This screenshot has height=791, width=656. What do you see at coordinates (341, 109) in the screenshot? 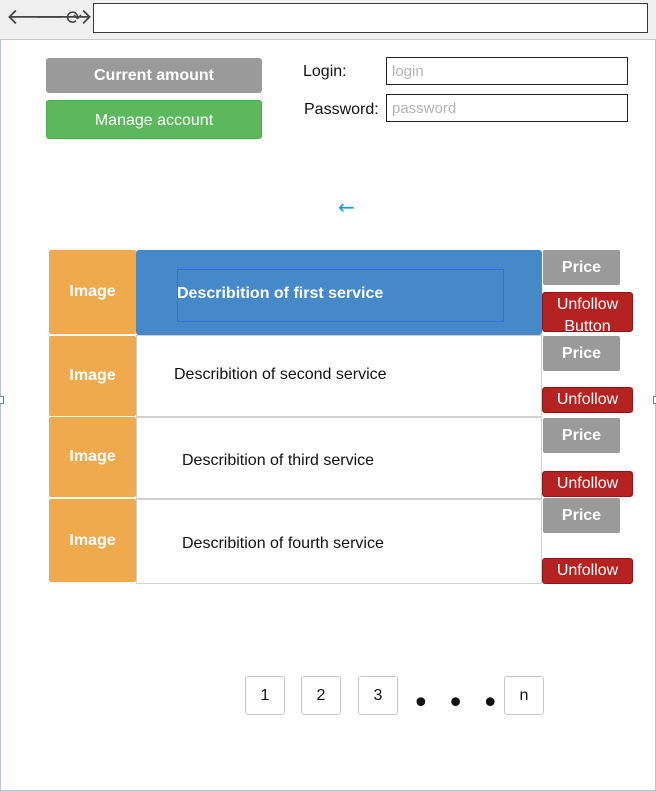
I see `password-label: Password:` at bounding box center [341, 109].